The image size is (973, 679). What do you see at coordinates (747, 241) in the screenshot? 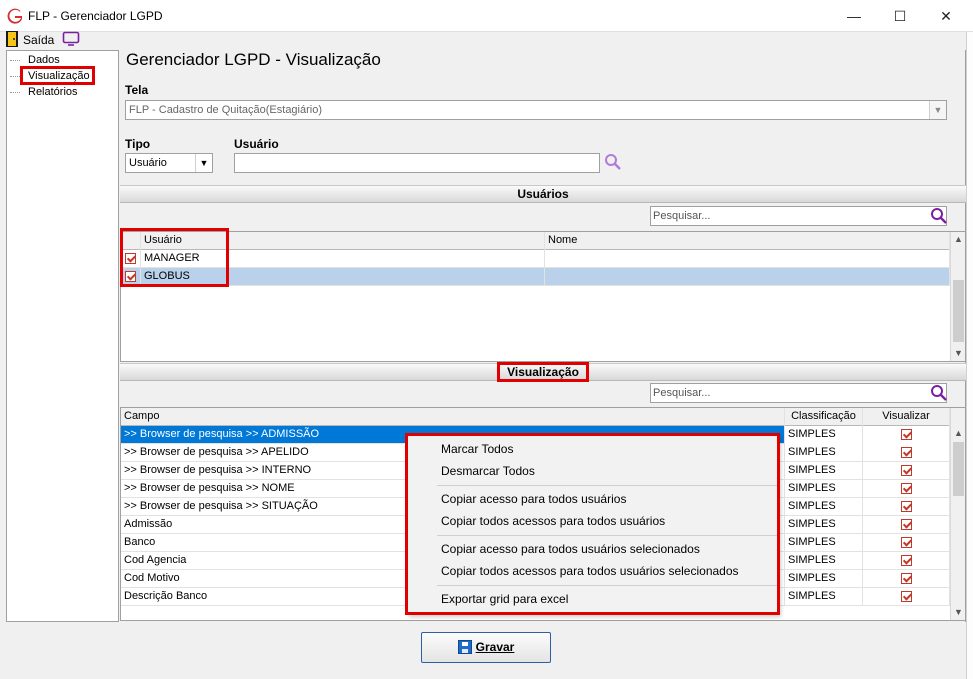
I see `column-header-nome: Nome` at bounding box center [747, 241].